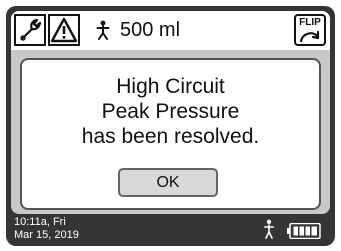 This screenshot has height=251, width=341. I want to click on time-text: 10:11a, Fri, so click(40, 222).